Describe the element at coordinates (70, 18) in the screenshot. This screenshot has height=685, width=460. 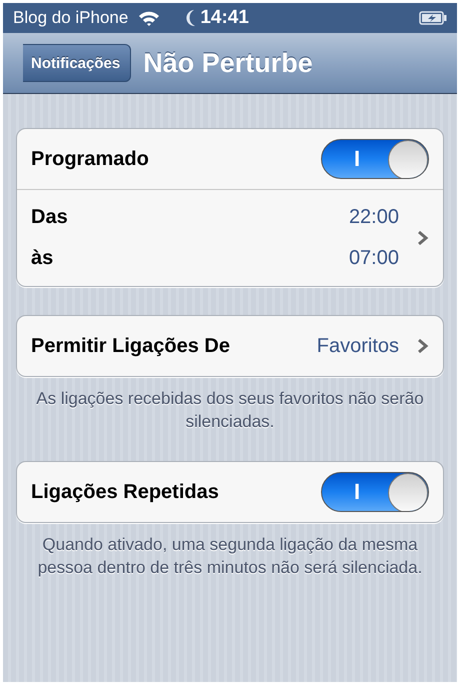
I see `carrier-name: Blog do iPhone` at that location.